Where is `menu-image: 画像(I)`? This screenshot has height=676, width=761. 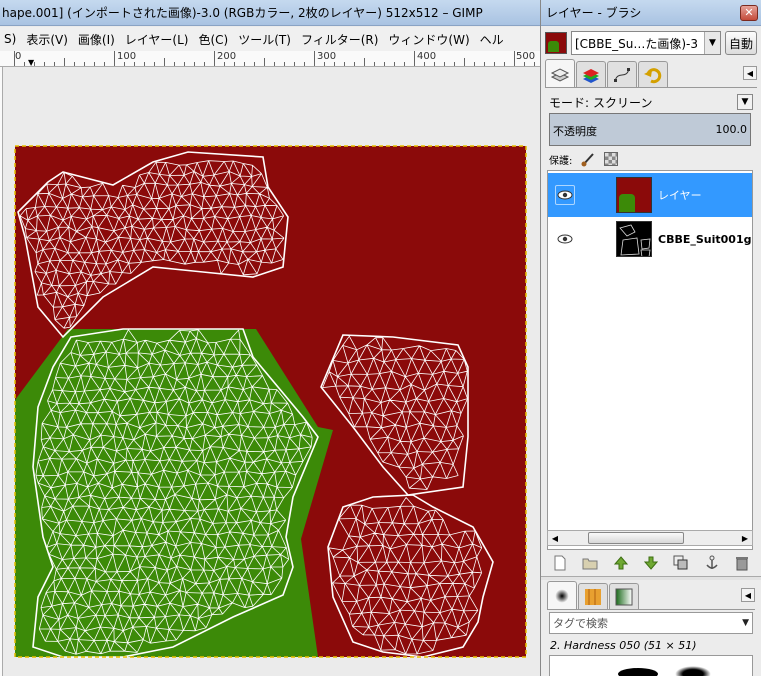
menu-image: 画像(I) is located at coordinates (97, 39).